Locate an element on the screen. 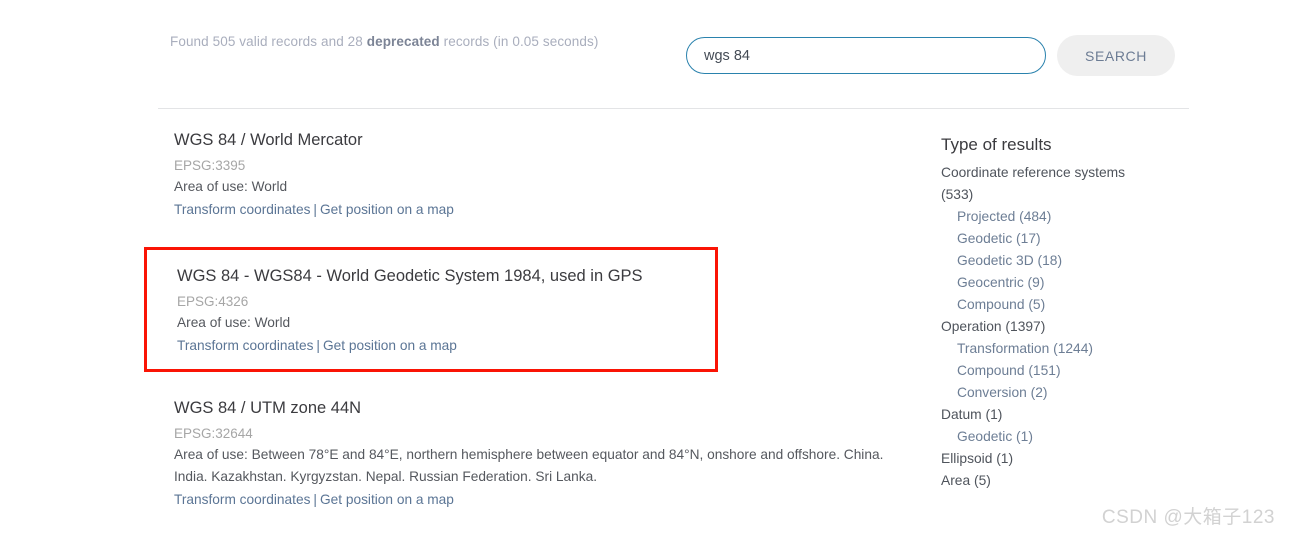 This screenshot has width=1289, height=535. result-epsg-code: EPSG:32644 is located at coordinates (213, 433).